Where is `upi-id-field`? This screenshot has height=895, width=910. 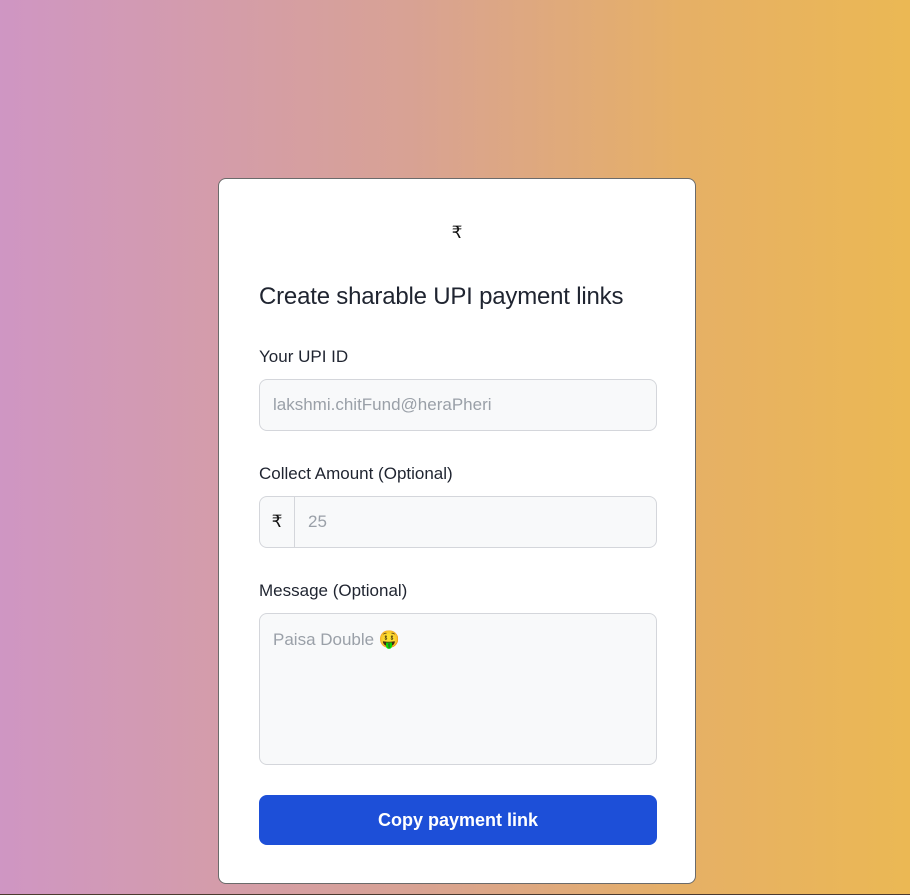 upi-id-field is located at coordinates (458, 405).